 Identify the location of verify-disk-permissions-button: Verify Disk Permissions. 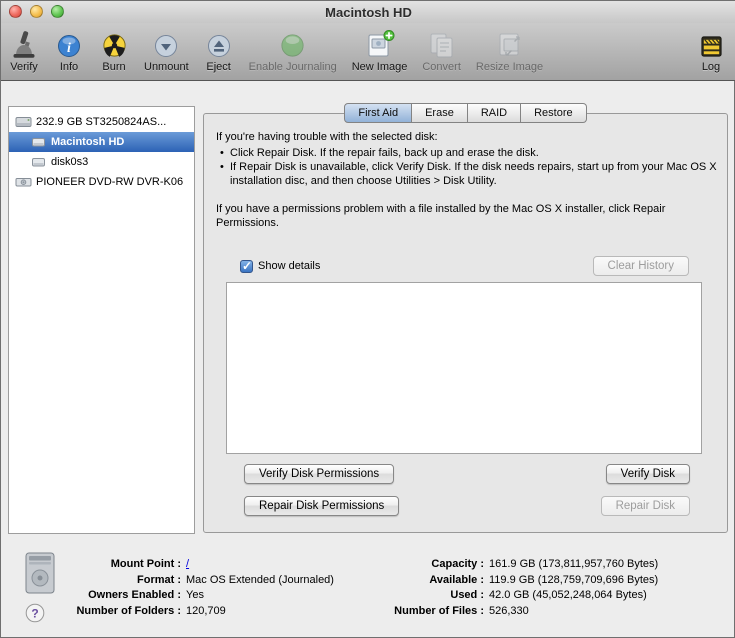
(319, 474).